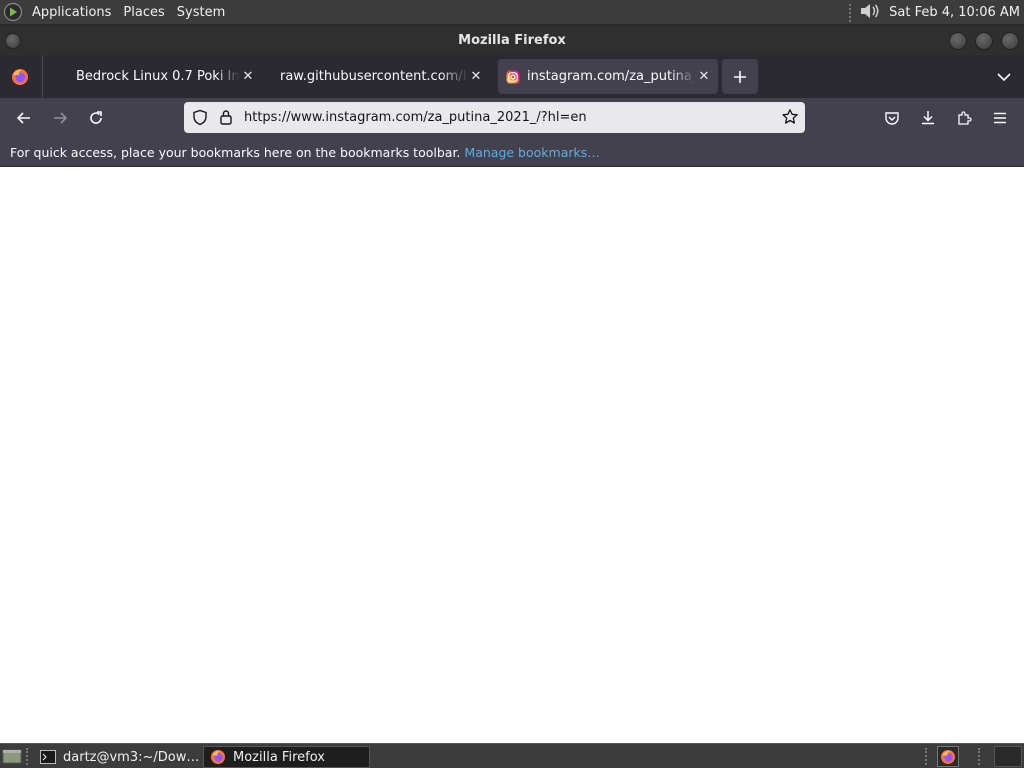  I want to click on window-title: Mozilla Firefox, so click(512, 40).